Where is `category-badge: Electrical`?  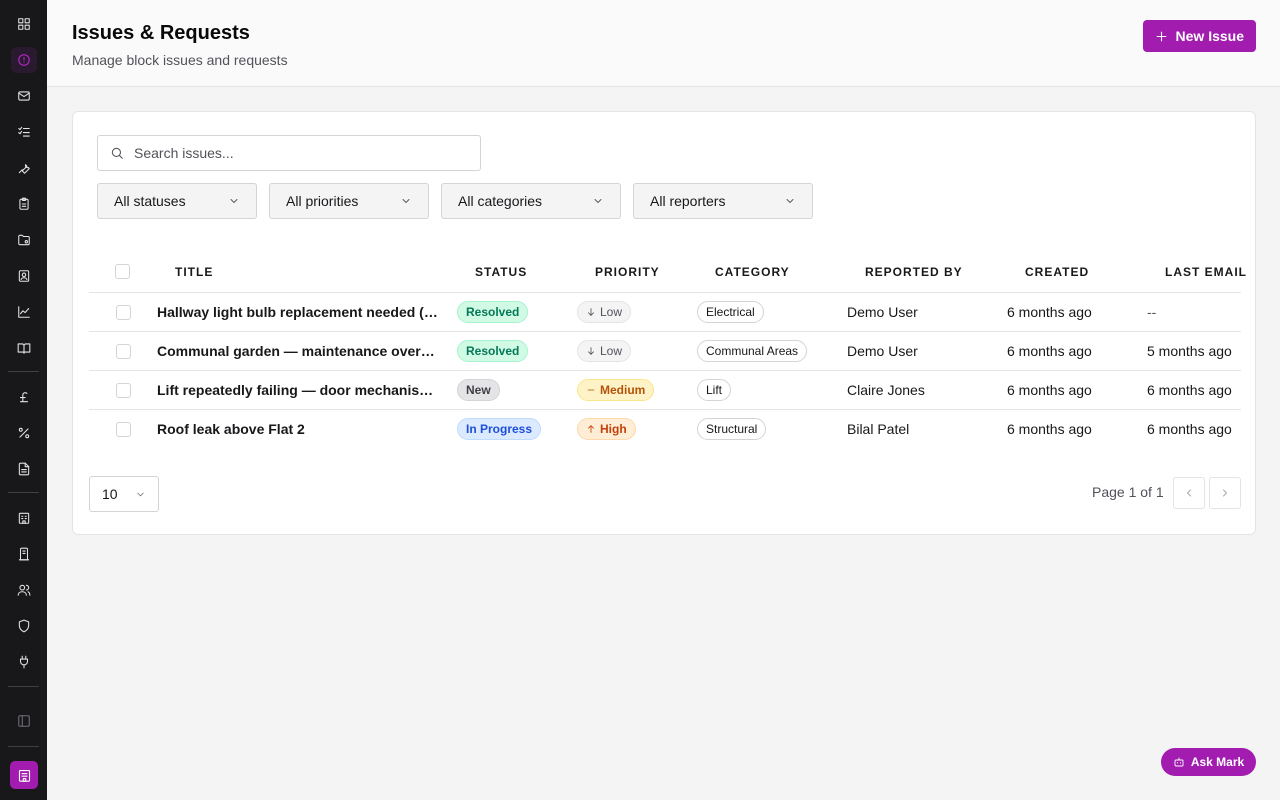 category-badge: Electrical is located at coordinates (730, 312).